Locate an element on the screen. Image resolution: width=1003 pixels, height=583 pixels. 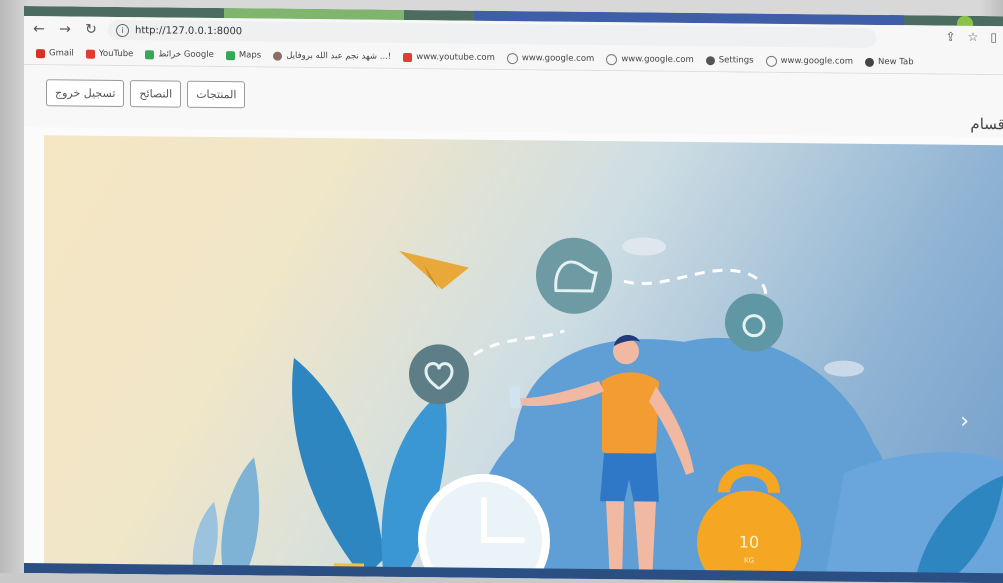
bookmark-item: New Tab is located at coordinates (889, 62).